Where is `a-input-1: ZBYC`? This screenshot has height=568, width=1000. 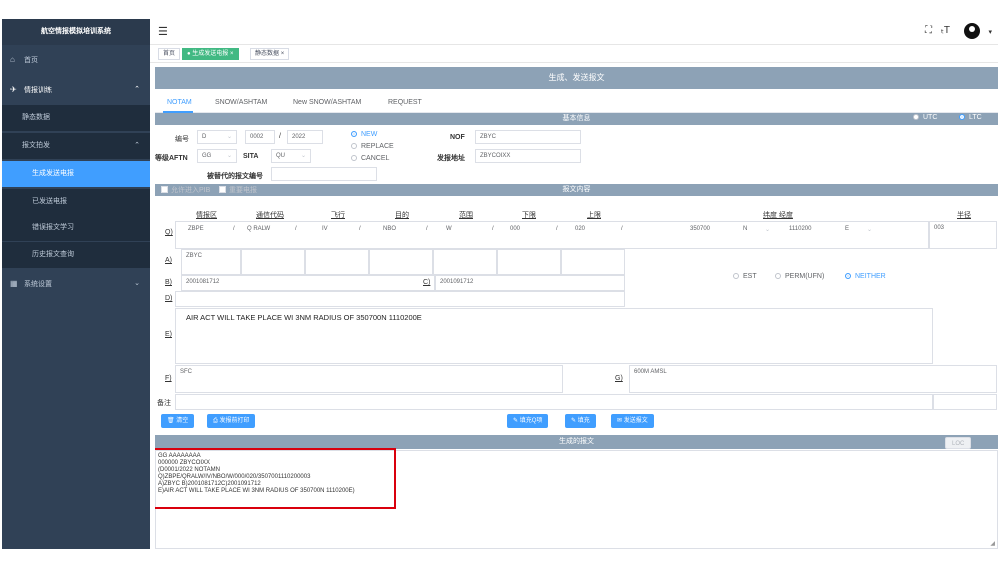
a-input-1: ZBYC is located at coordinates (211, 262).